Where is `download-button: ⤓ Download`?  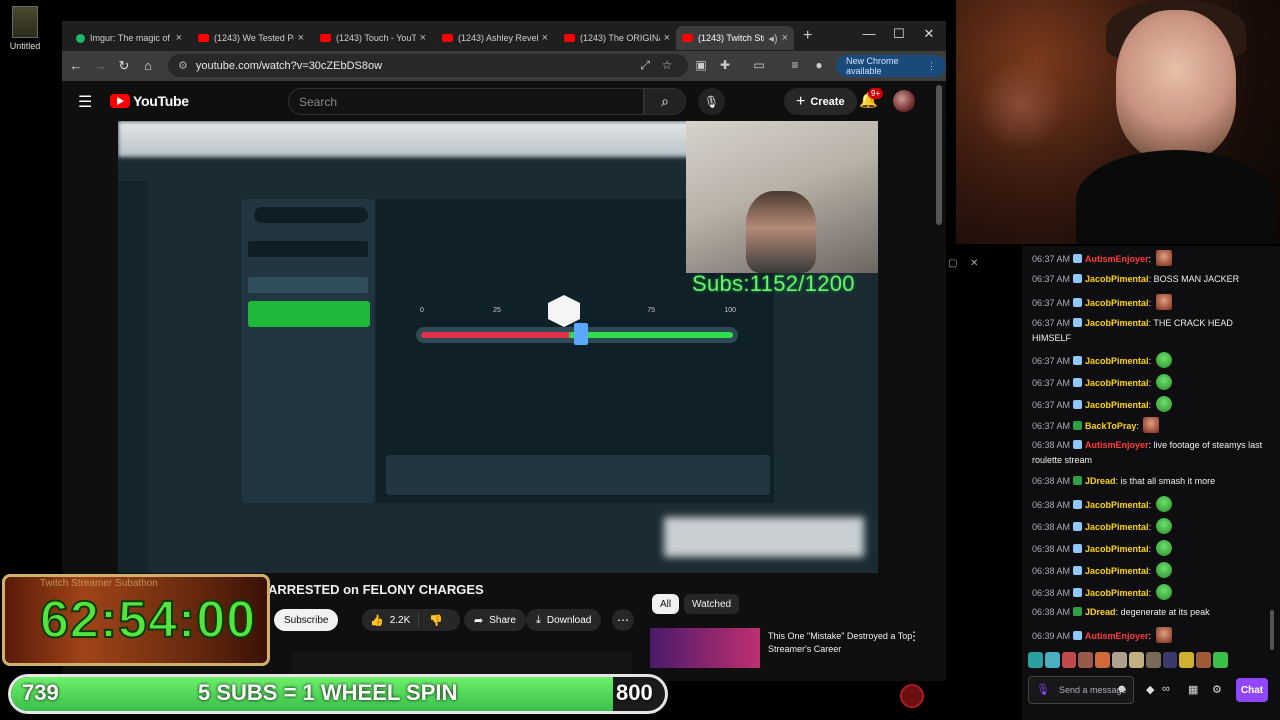
download-button: ⤓ Download is located at coordinates (564, 620).